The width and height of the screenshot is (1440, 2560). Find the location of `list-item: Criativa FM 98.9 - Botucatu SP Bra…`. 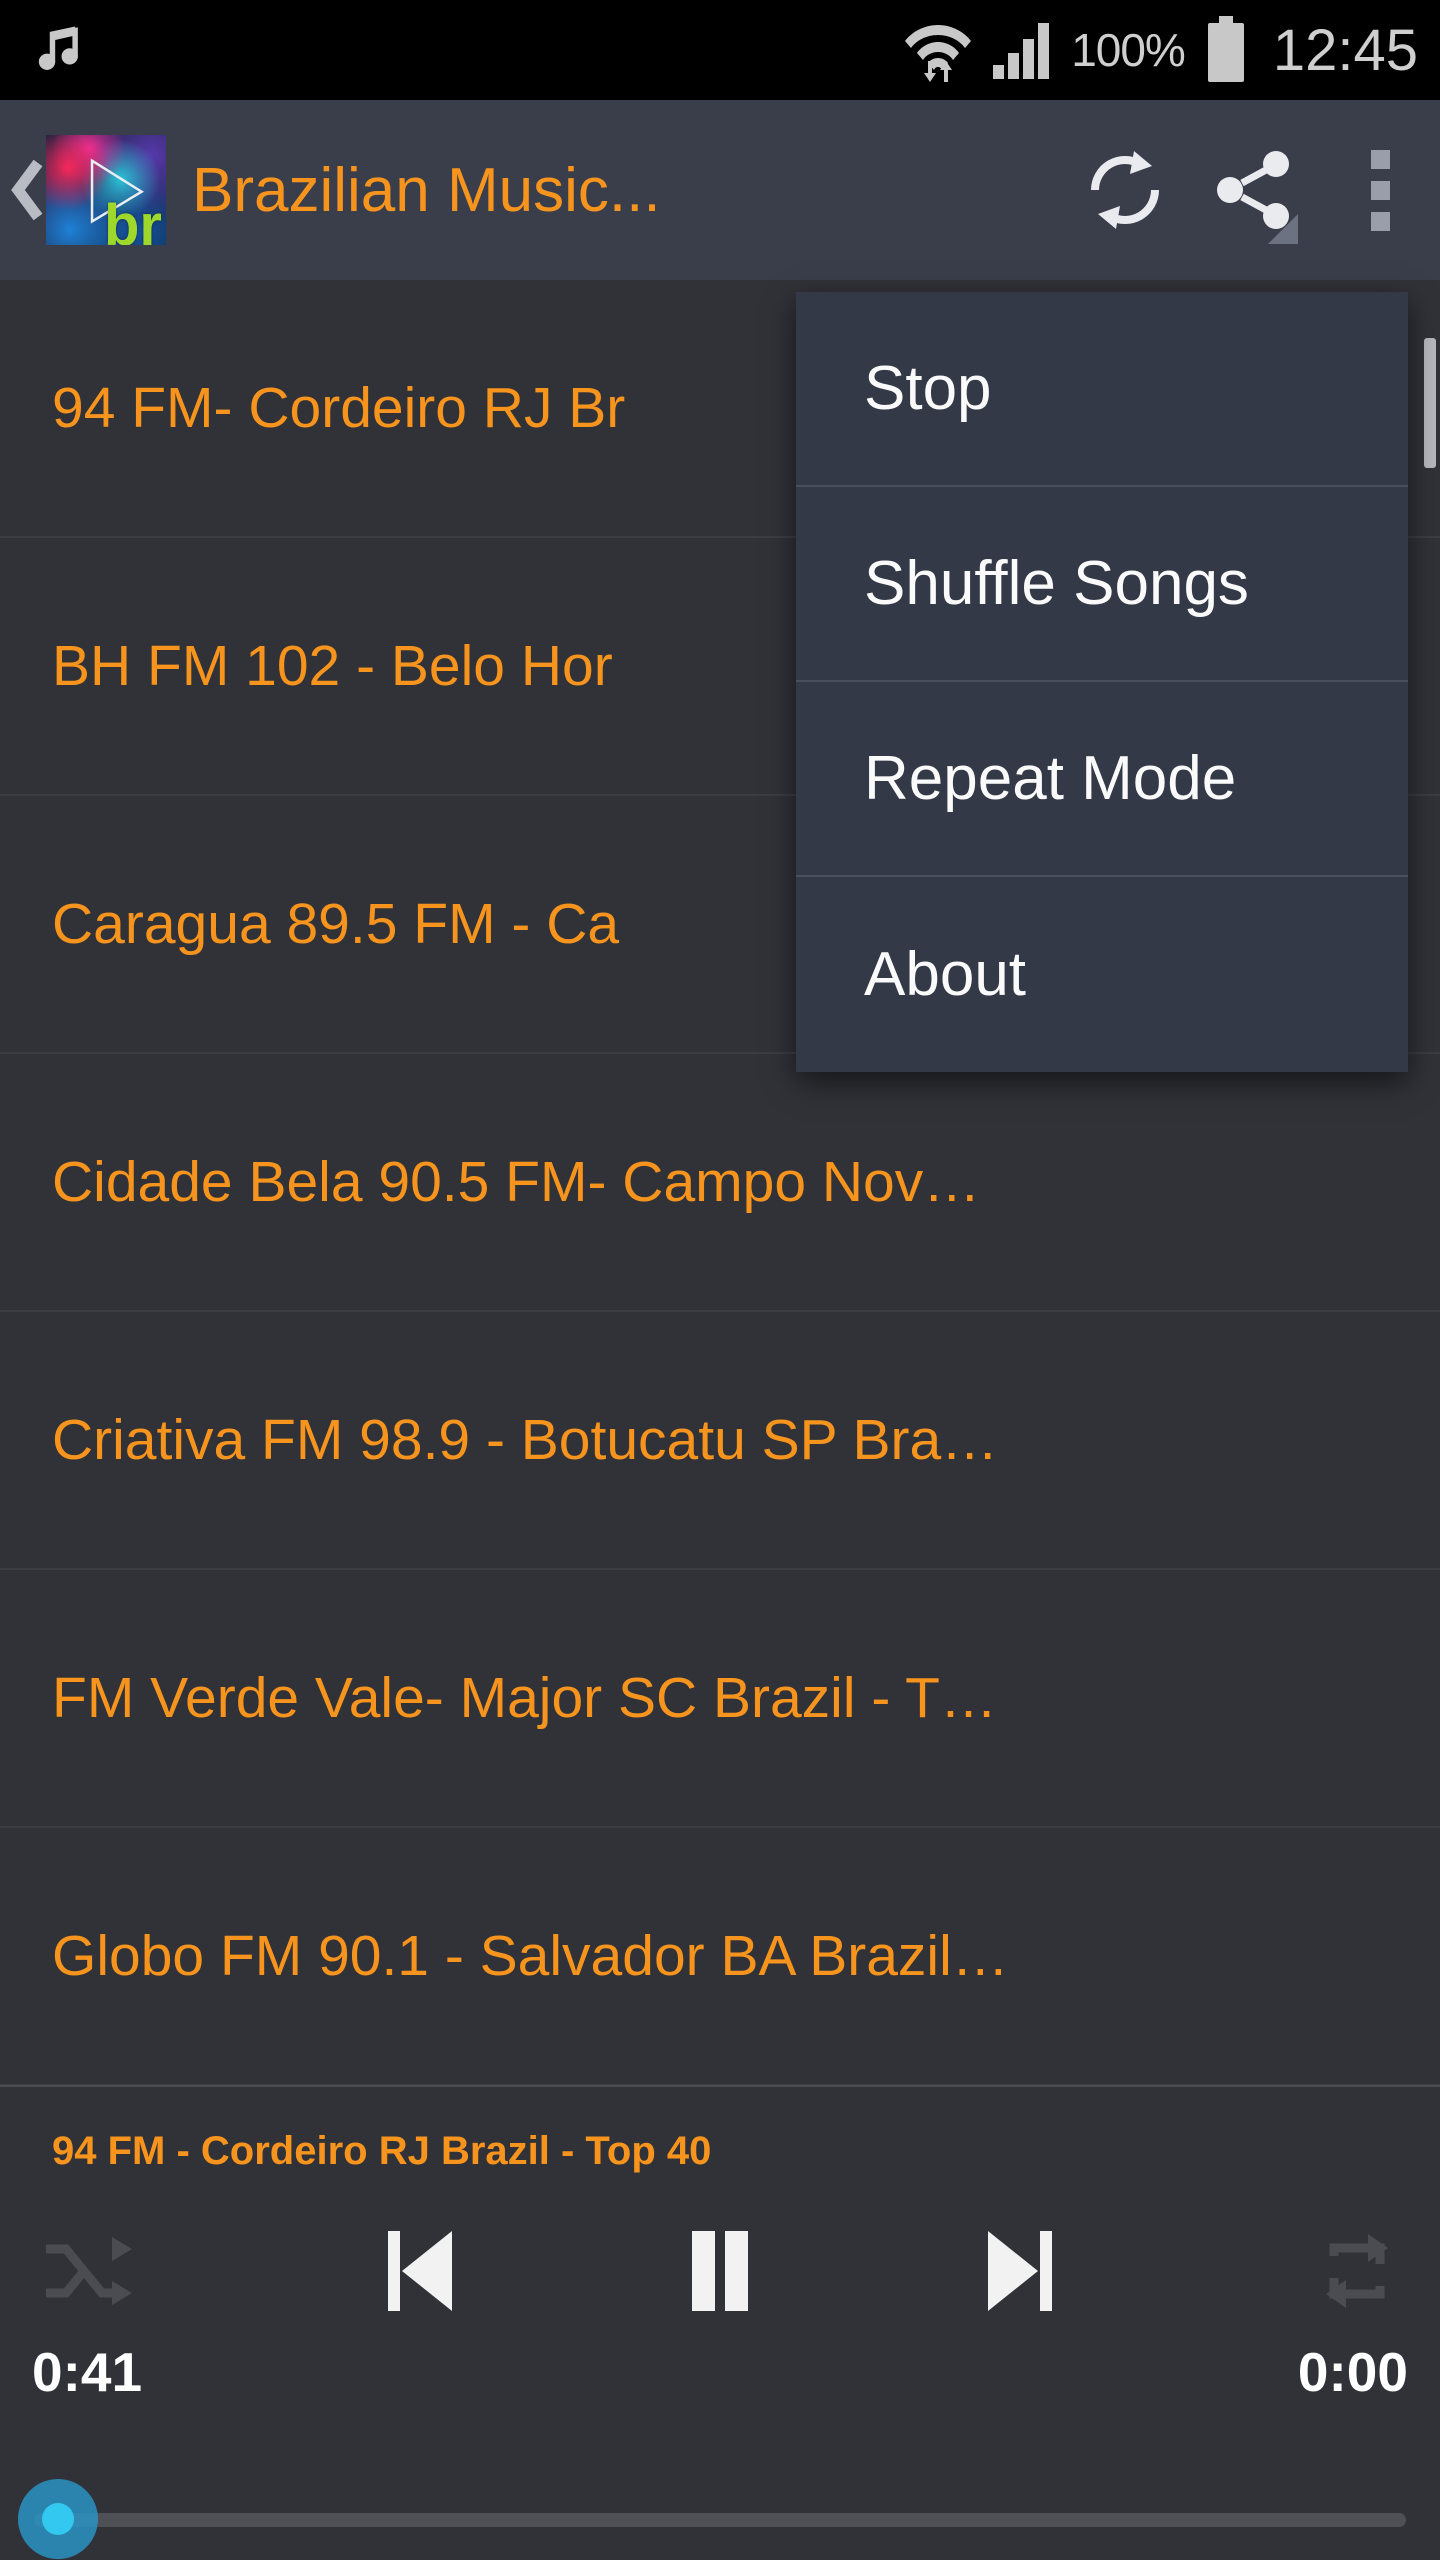

list-item: Criativa FM 98.9 - Botucatu SP Bra… is located at coordinates (720, 1441).